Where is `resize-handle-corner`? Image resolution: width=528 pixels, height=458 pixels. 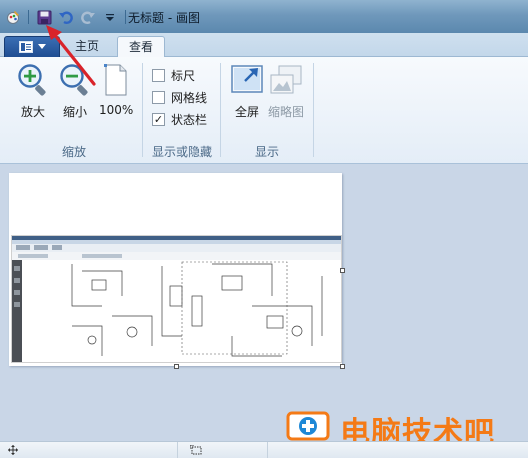 resize-handle-corner is located at coordinates (342, 366).